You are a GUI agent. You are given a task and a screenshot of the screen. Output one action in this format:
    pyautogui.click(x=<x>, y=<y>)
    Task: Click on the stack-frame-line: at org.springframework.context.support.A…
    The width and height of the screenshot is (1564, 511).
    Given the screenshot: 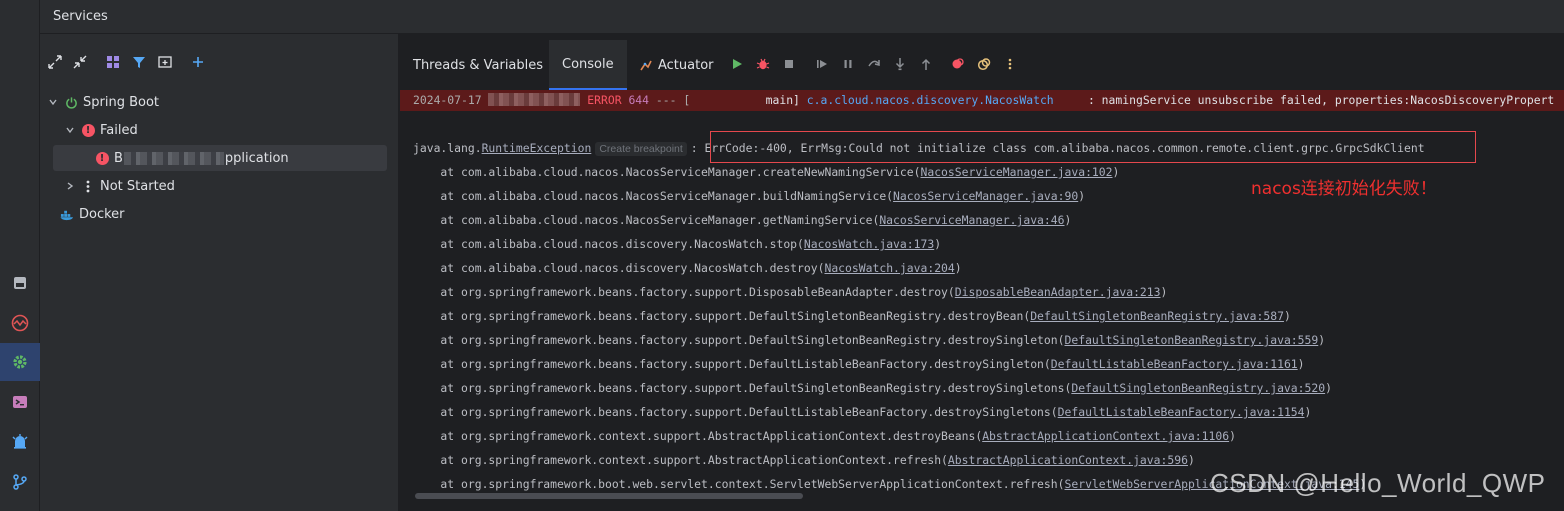 What is the action you would take?
    pyautogui.click(x=804, y=460)
    